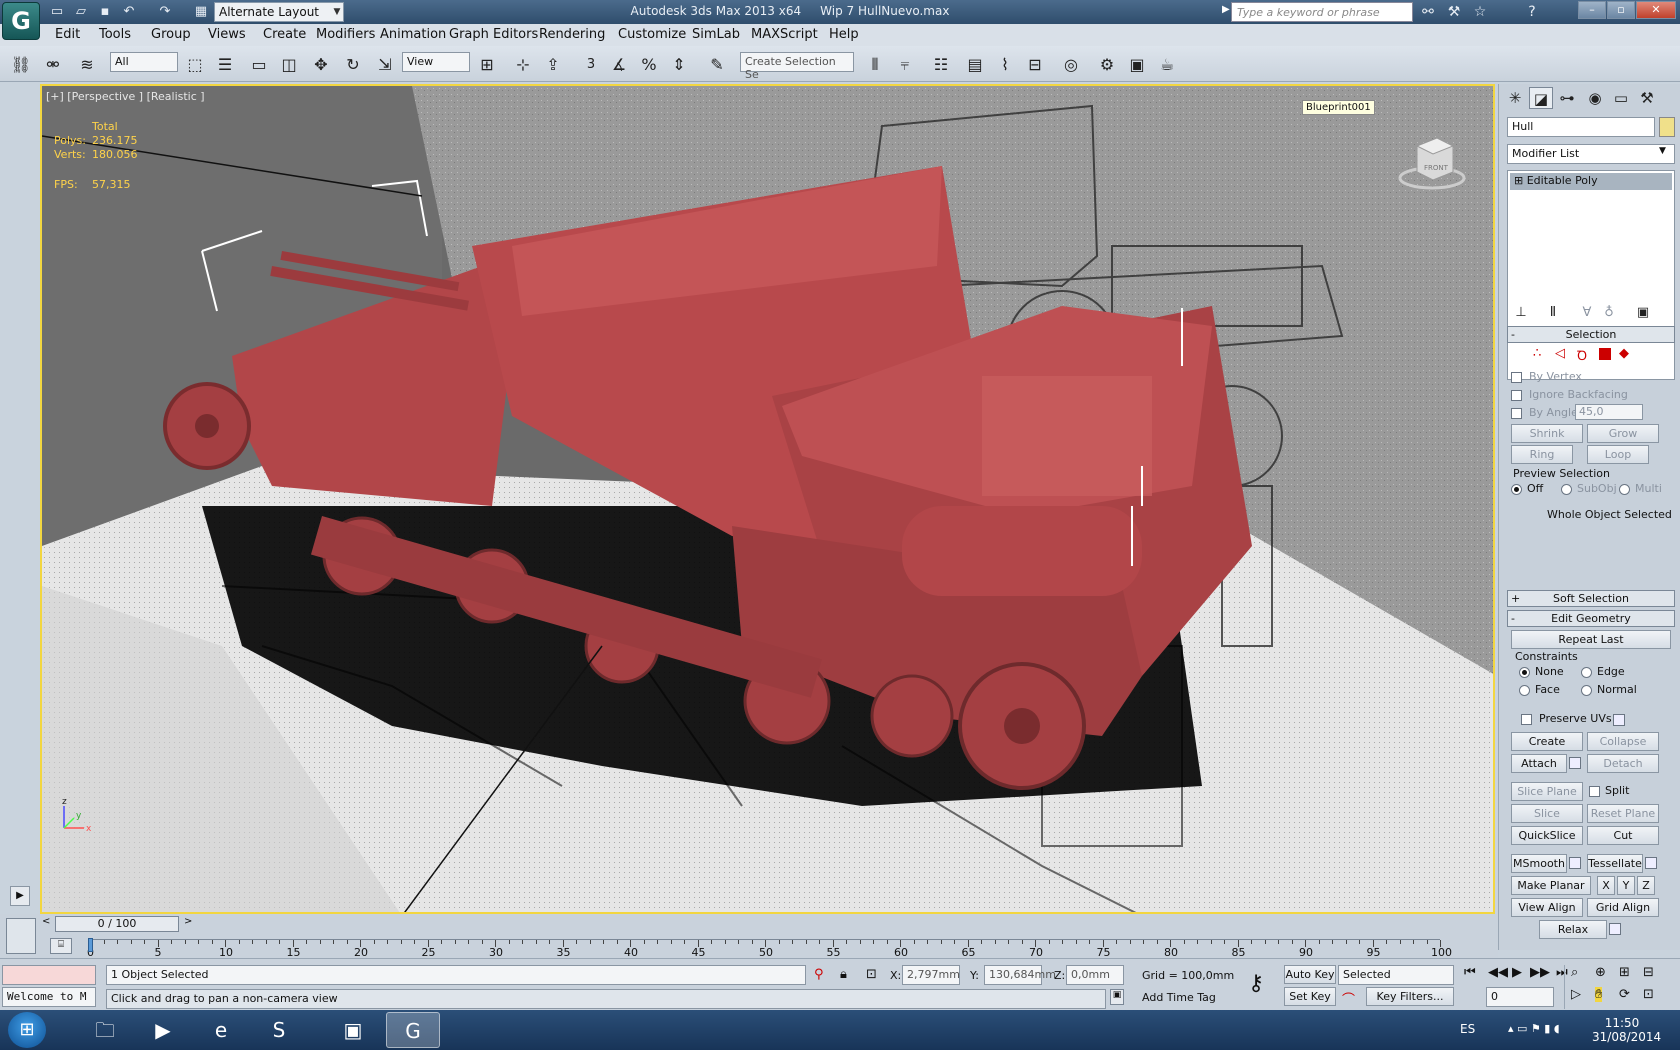 The height and width of the screenshot is (1050, 1680). I want to click on select-scale-icon: ⇲, so click(385, 65).